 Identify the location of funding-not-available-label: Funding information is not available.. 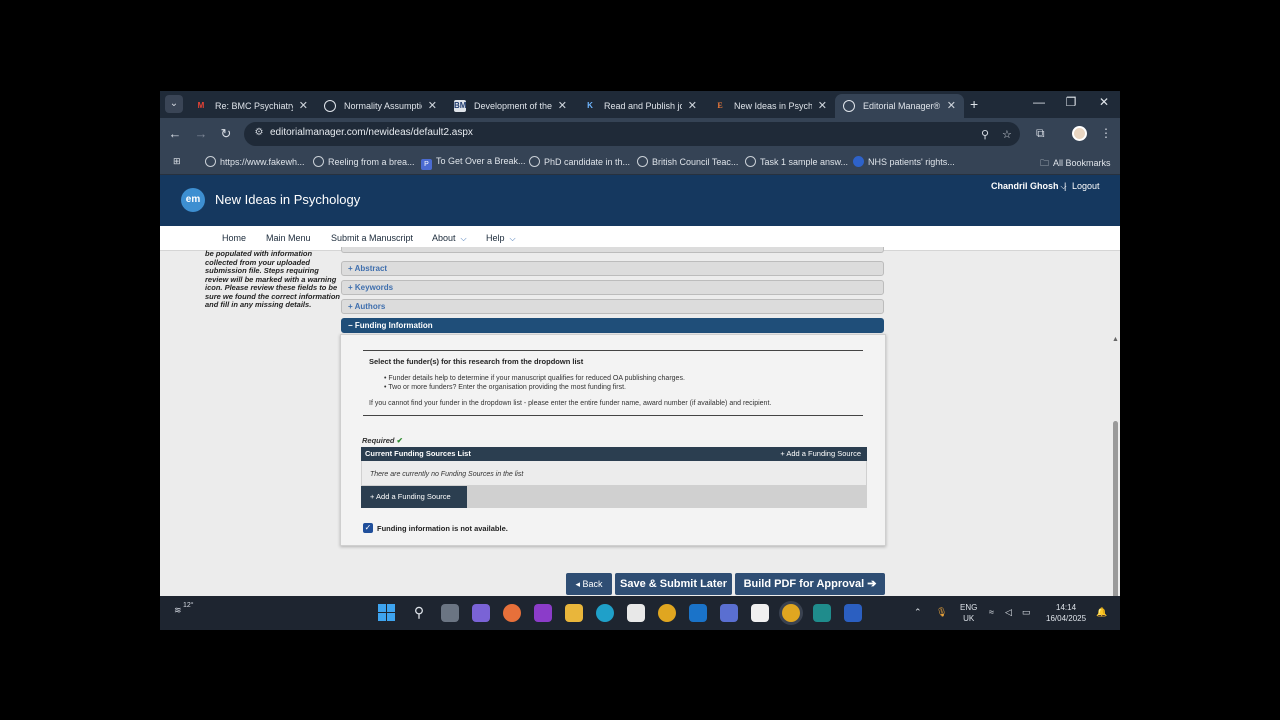
(442, 528).